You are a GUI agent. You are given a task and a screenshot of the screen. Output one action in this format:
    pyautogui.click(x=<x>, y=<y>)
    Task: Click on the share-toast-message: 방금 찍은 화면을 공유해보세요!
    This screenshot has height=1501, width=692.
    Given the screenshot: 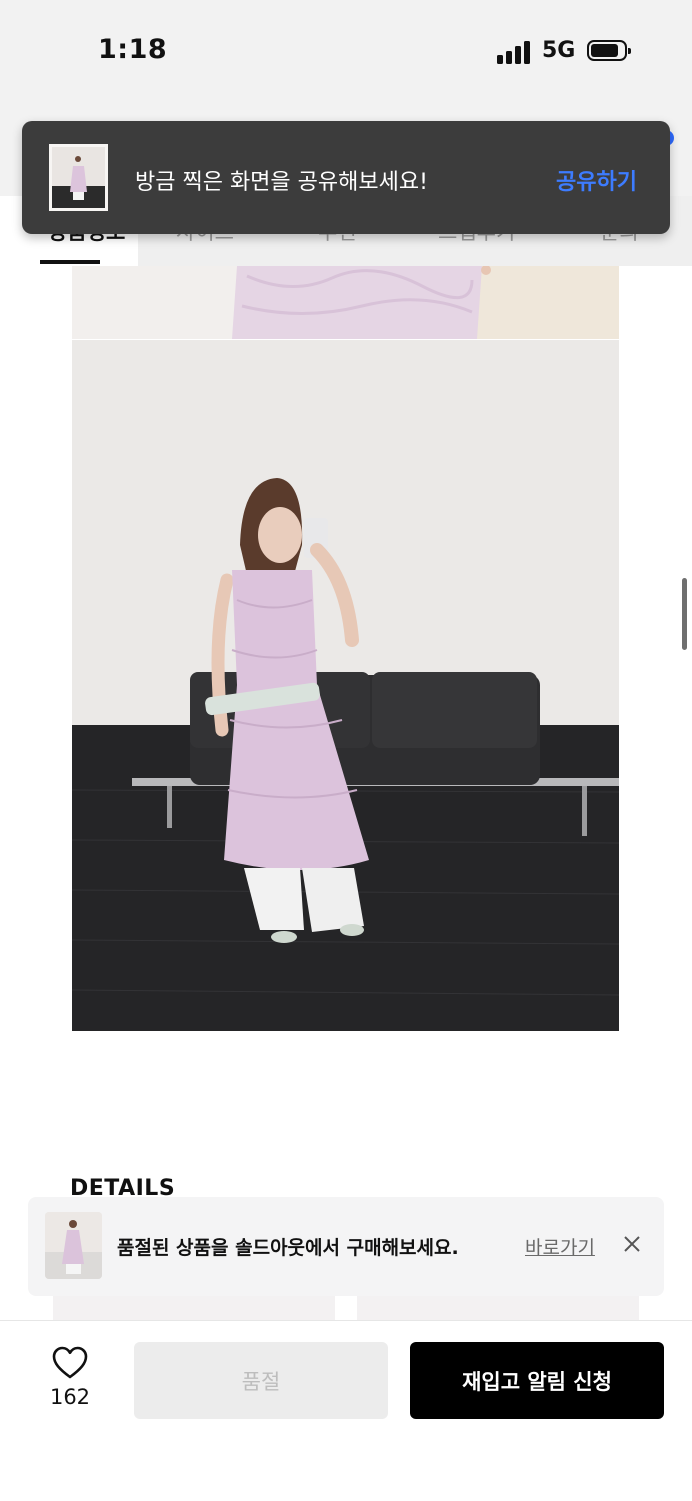 What is the action you would take?
    pyautogui.click(x=281, y=182)
    